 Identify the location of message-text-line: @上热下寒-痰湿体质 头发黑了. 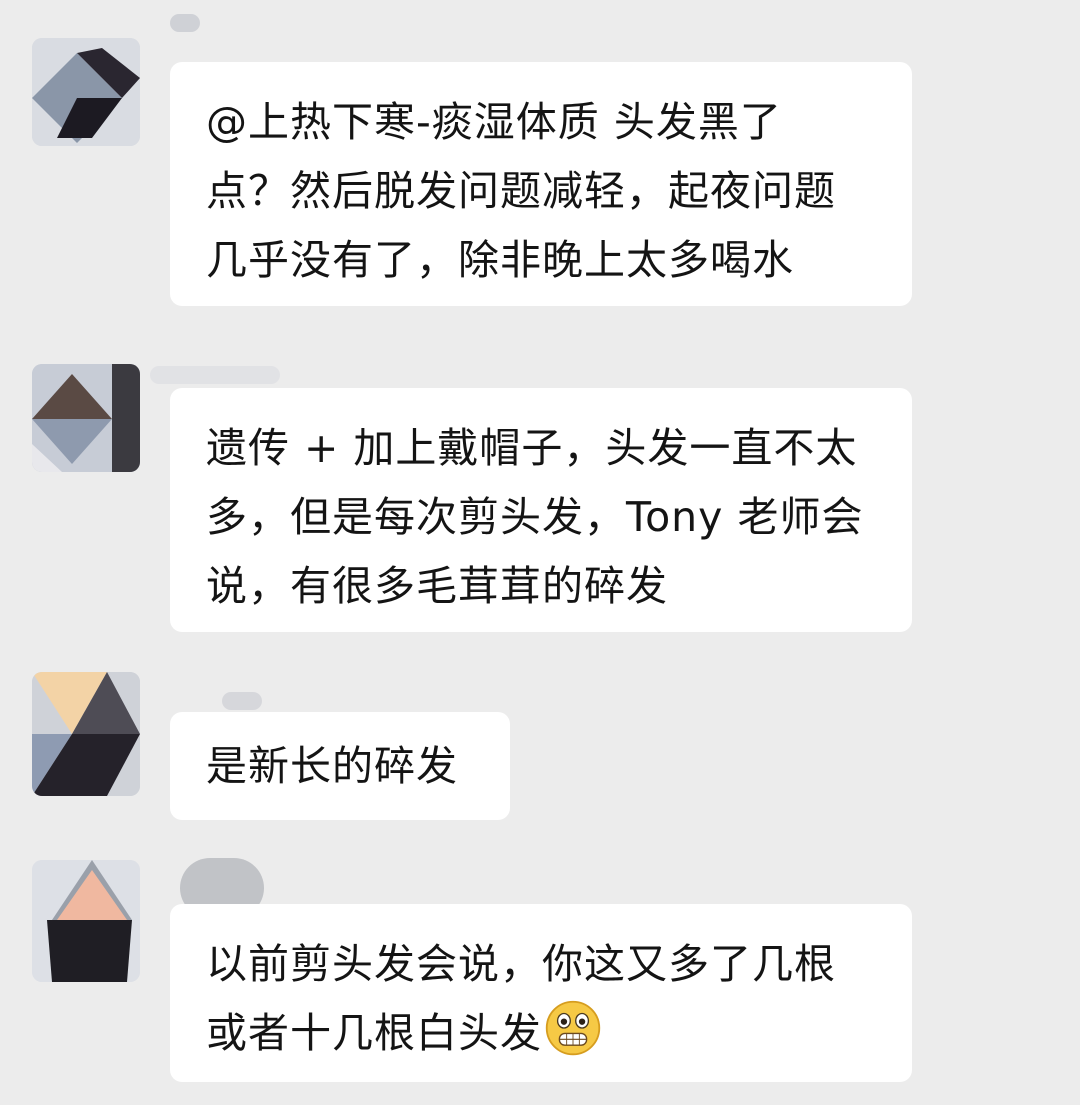
(494, 122).